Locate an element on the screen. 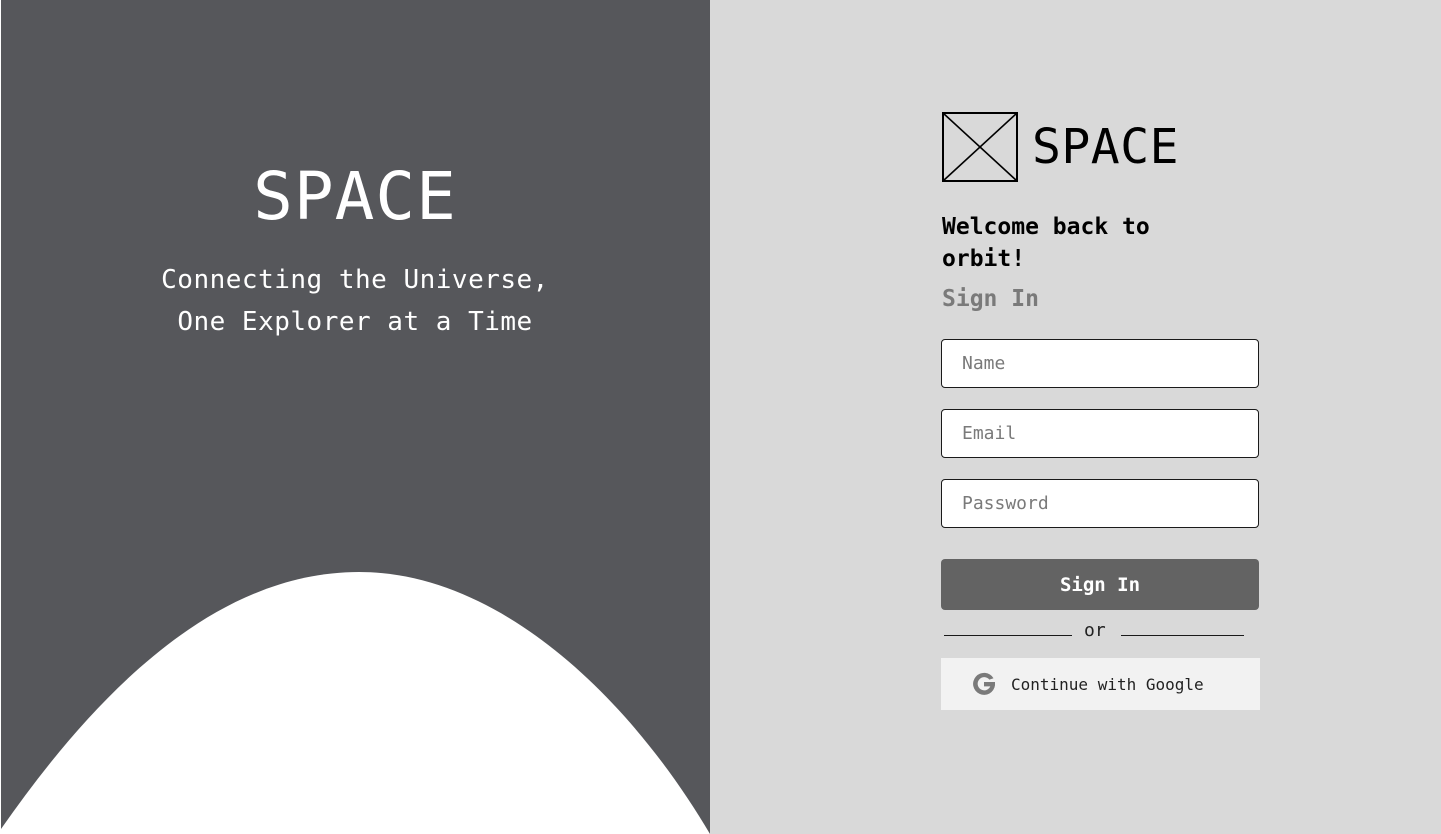 Image resolution: width=1441 pixels, height=834 pixels. welcome-message: Welcome back to orbit! is located at coordinates (1046, 243).